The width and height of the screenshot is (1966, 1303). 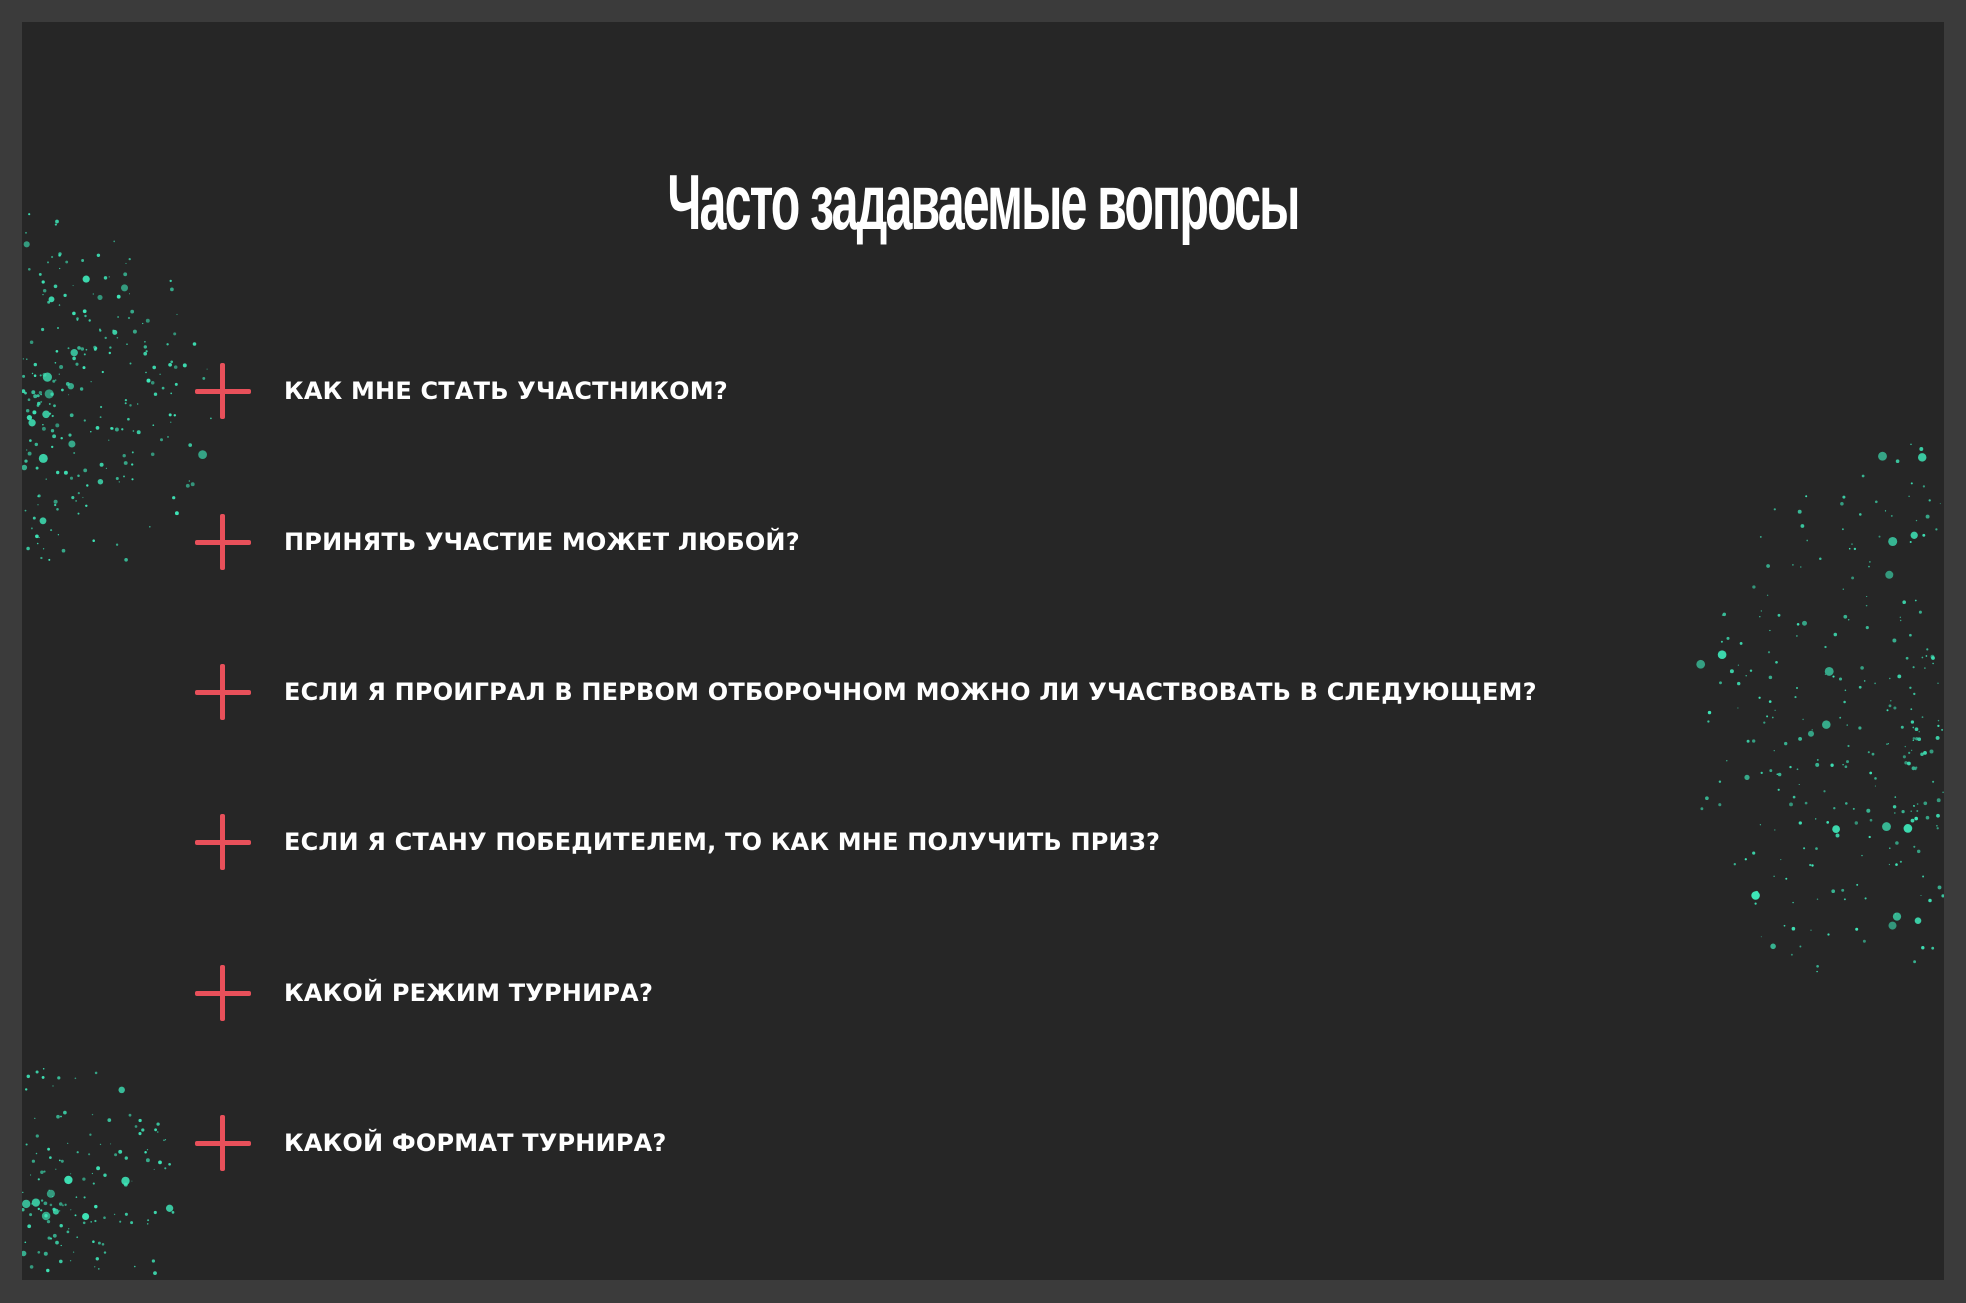 I want to click on faq-question: КАКОЙ ФОРМАТ ТУРНИРА?, so click(x=475, y=1143).